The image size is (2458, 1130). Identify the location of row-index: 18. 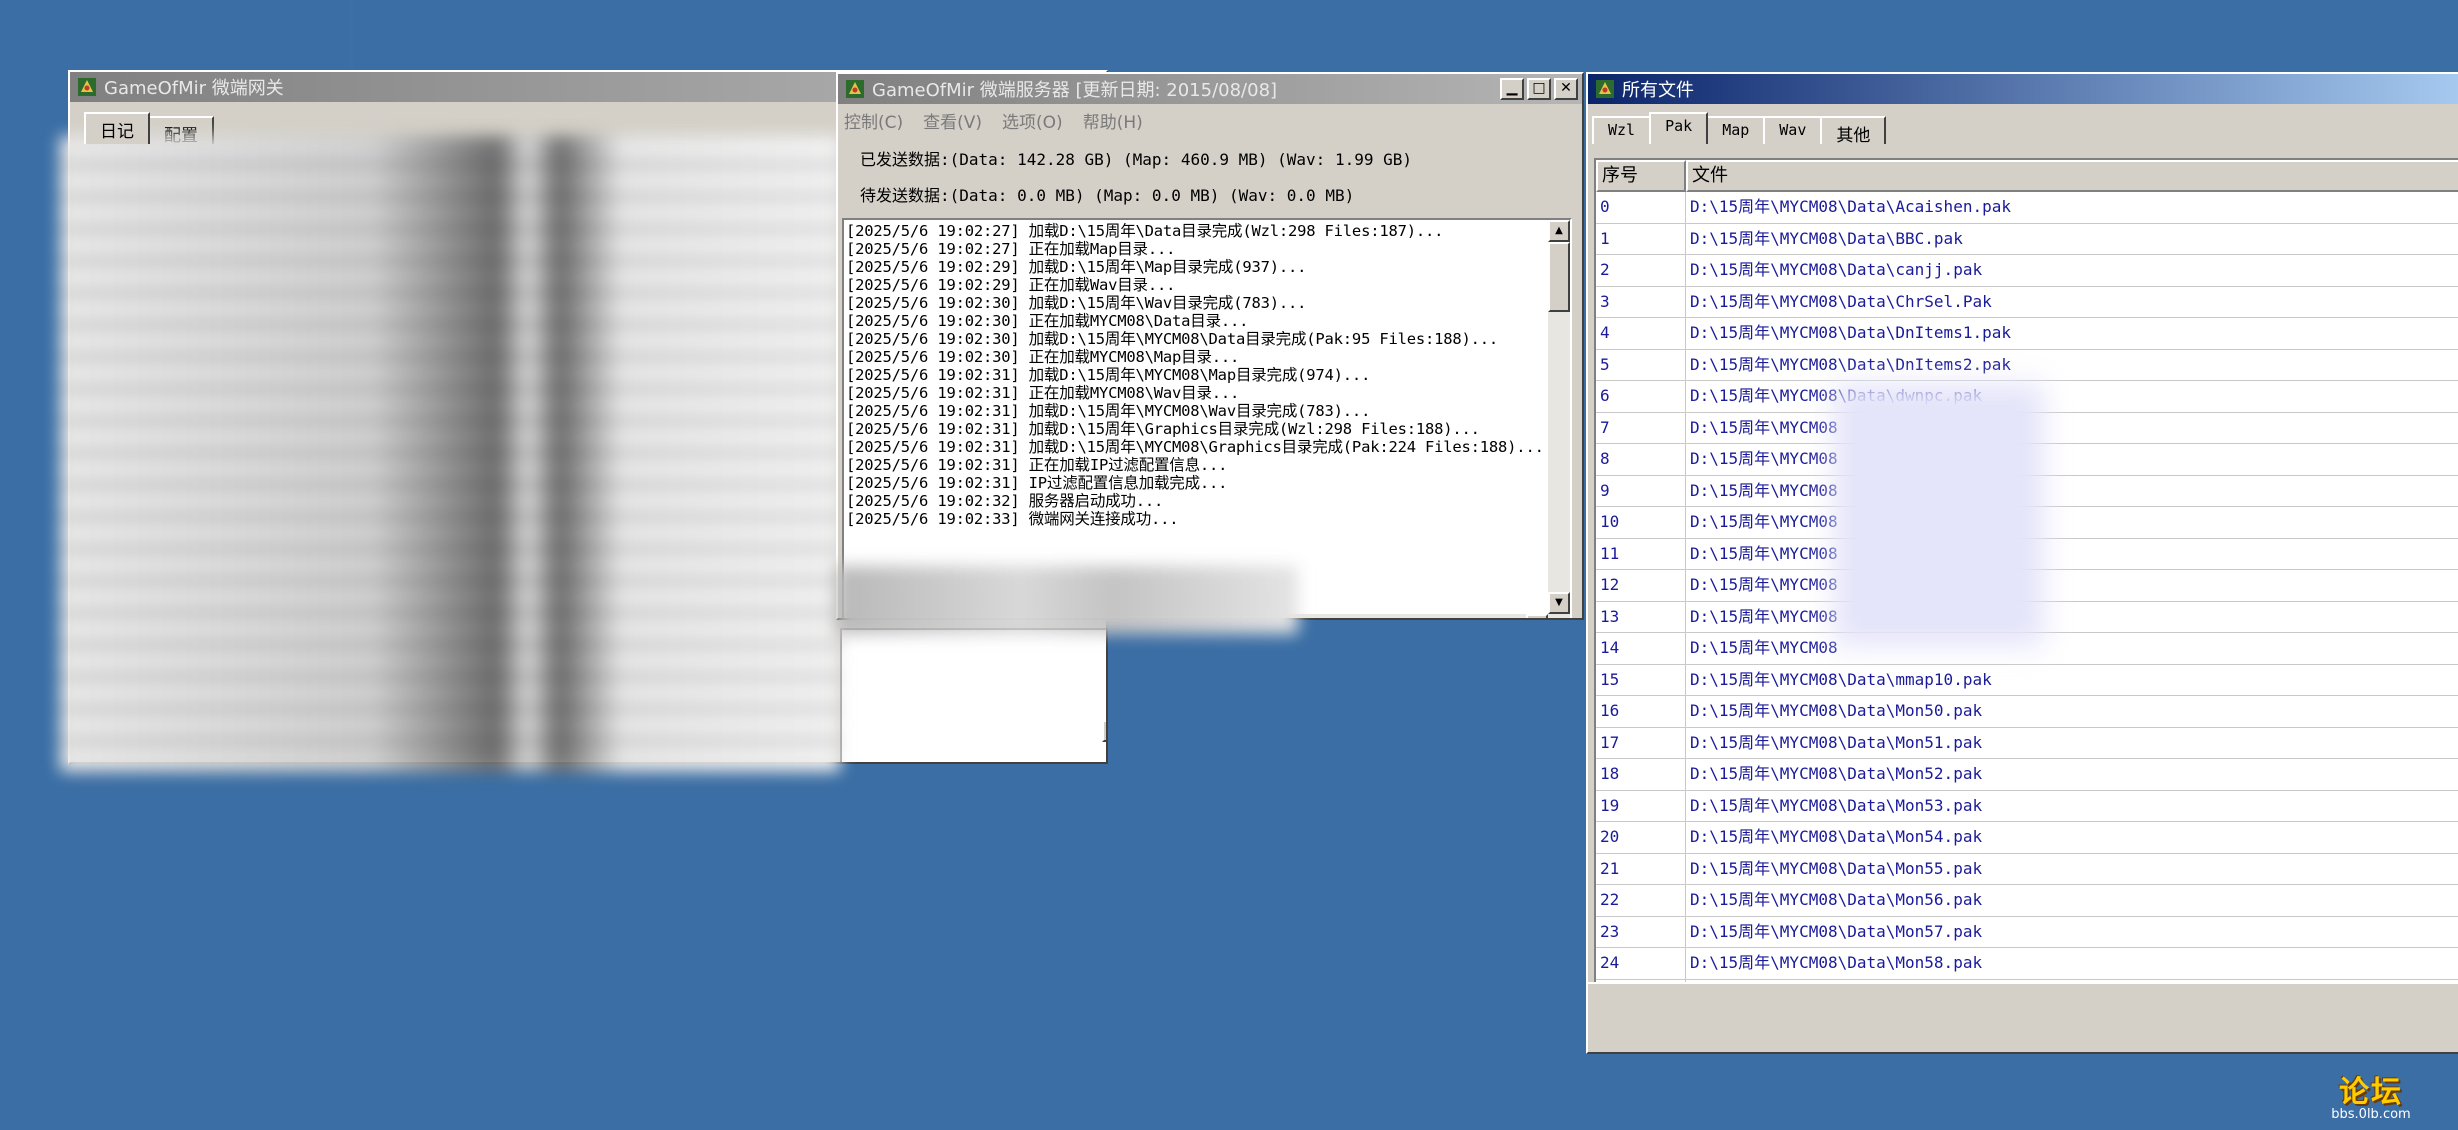
(1641, 774).